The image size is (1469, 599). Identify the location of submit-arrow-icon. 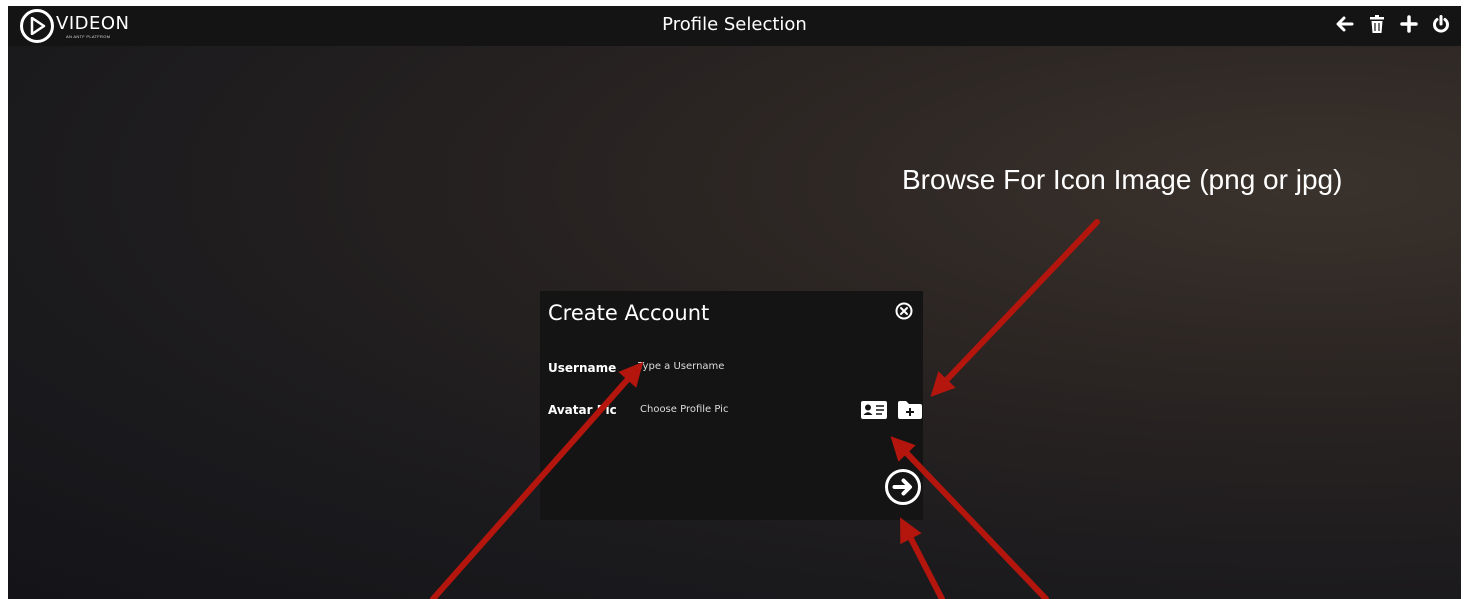
(903, 489).